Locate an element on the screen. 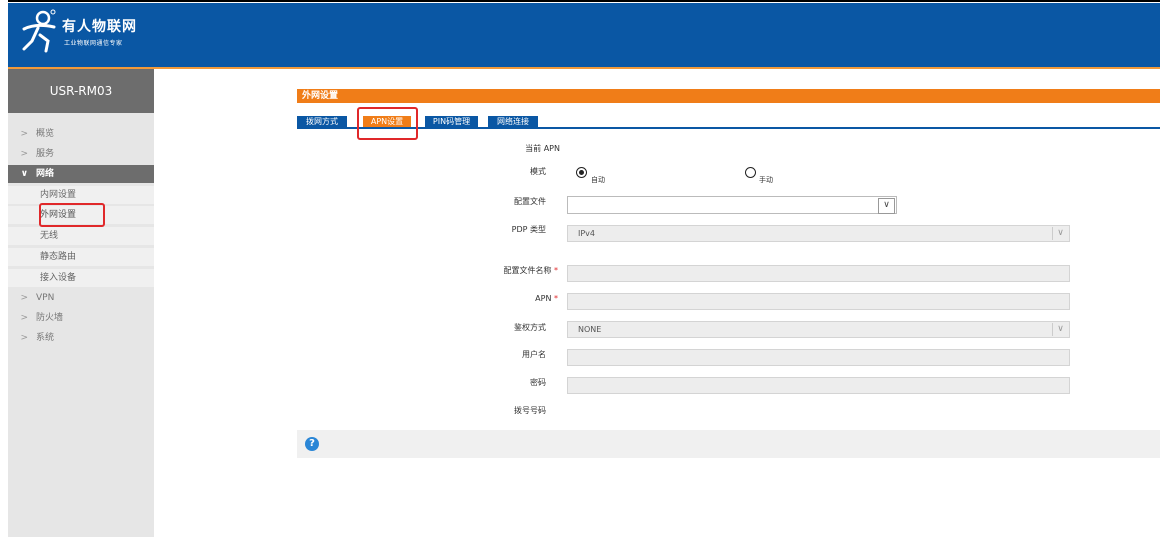  auth-label: 鉴权方式 is located at coordinates (530, 327).